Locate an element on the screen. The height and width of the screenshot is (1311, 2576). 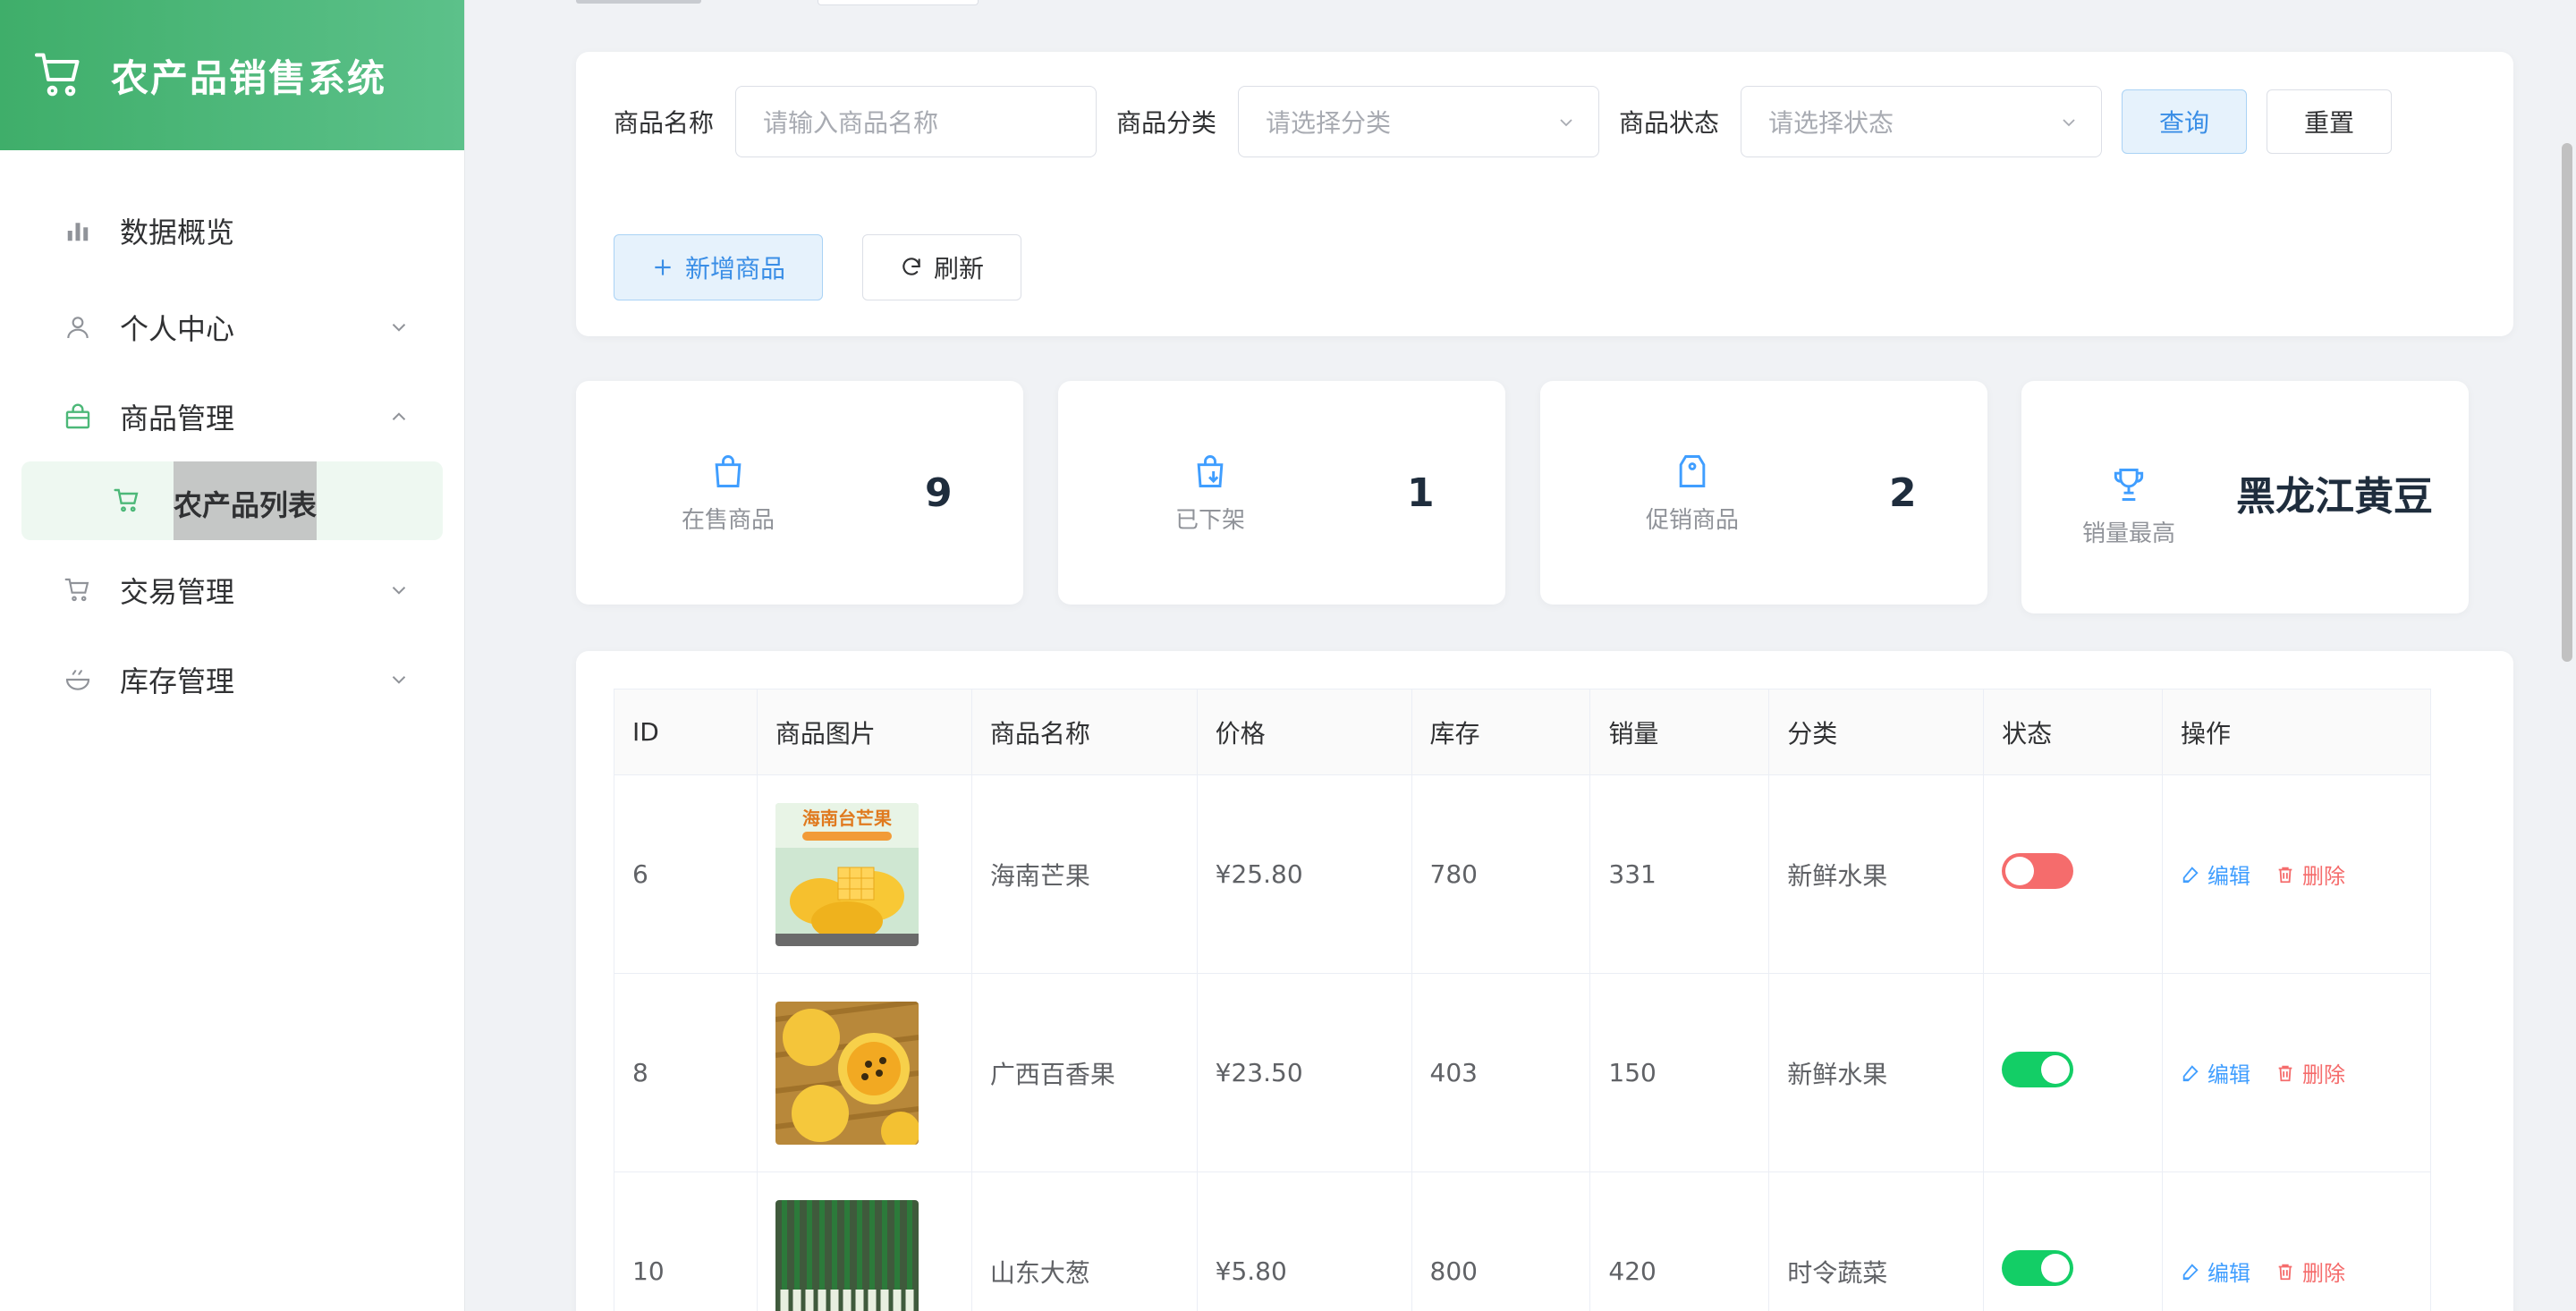
sidebar-item-profile: 个人中心 is located at coordinates (232, 327).